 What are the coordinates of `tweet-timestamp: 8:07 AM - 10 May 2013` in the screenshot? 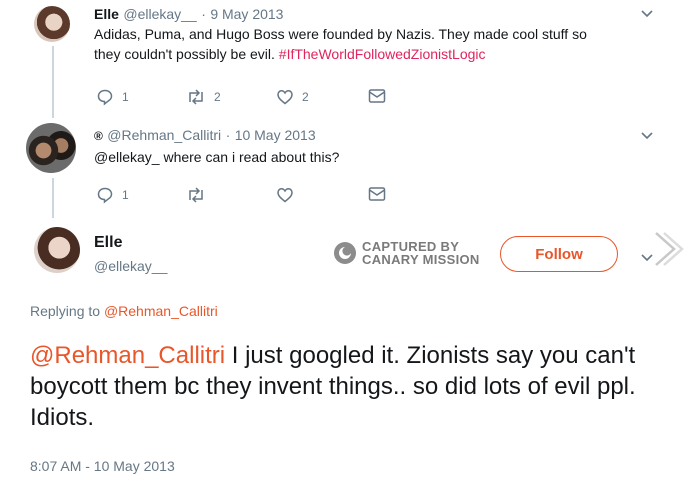 It's located at (102, 466).